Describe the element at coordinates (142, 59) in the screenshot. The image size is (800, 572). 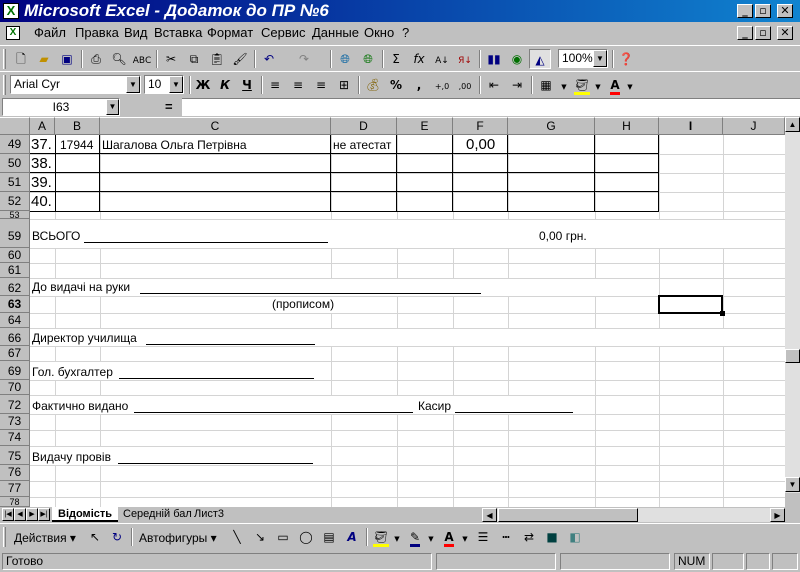
I see `spelling-icon: ABC` at that location.